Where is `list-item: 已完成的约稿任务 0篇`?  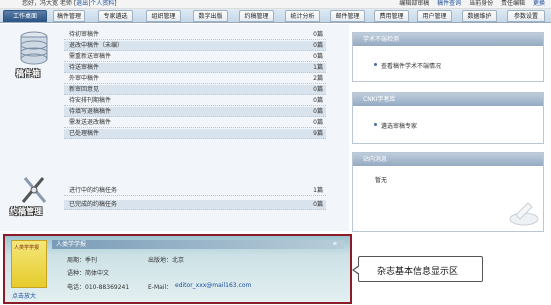 list-item: 已完成的约稿任务 0篇 is located at coordinates (195, 205).